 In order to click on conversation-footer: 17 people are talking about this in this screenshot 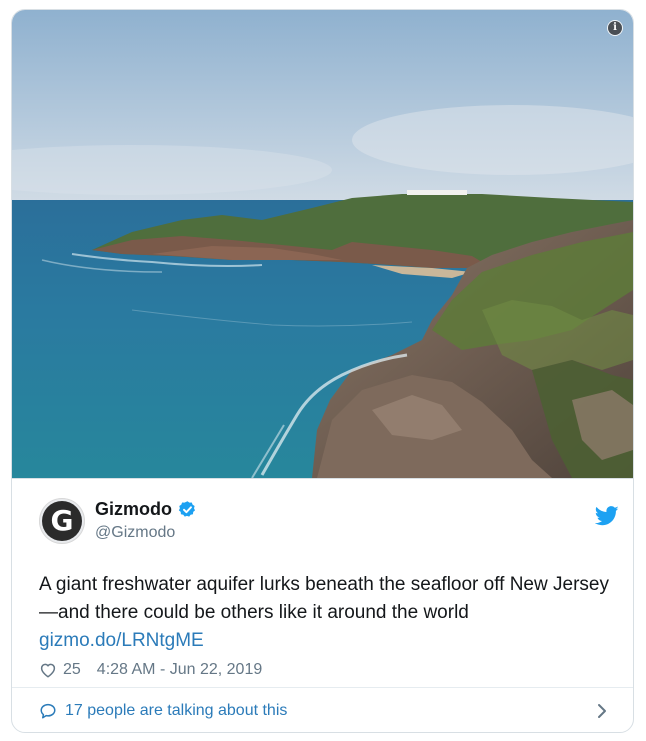, I will do `click(322, 709)`.